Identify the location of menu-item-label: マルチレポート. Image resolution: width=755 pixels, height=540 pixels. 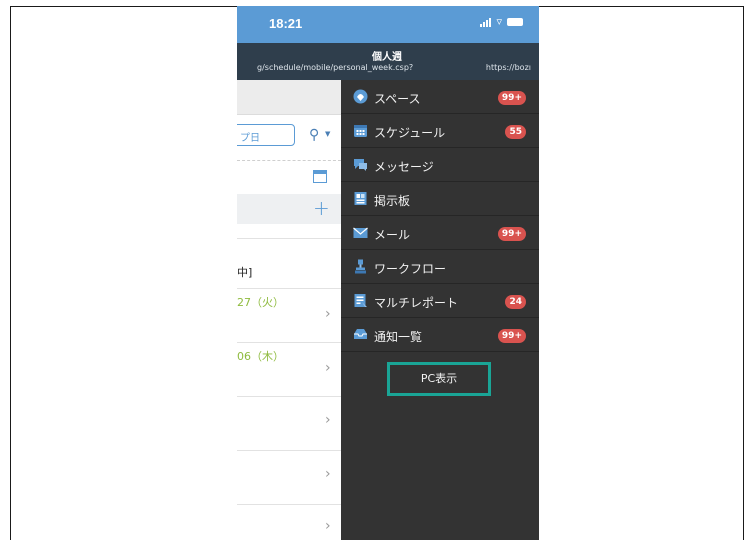
(416, 303).